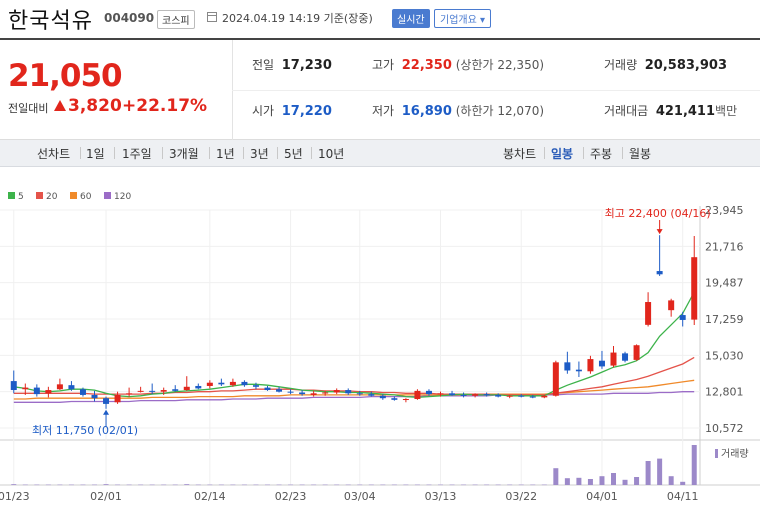 This screenshot has height=514, width=760. I want to click on y-tick-label: 19,487, so click(724, 283).